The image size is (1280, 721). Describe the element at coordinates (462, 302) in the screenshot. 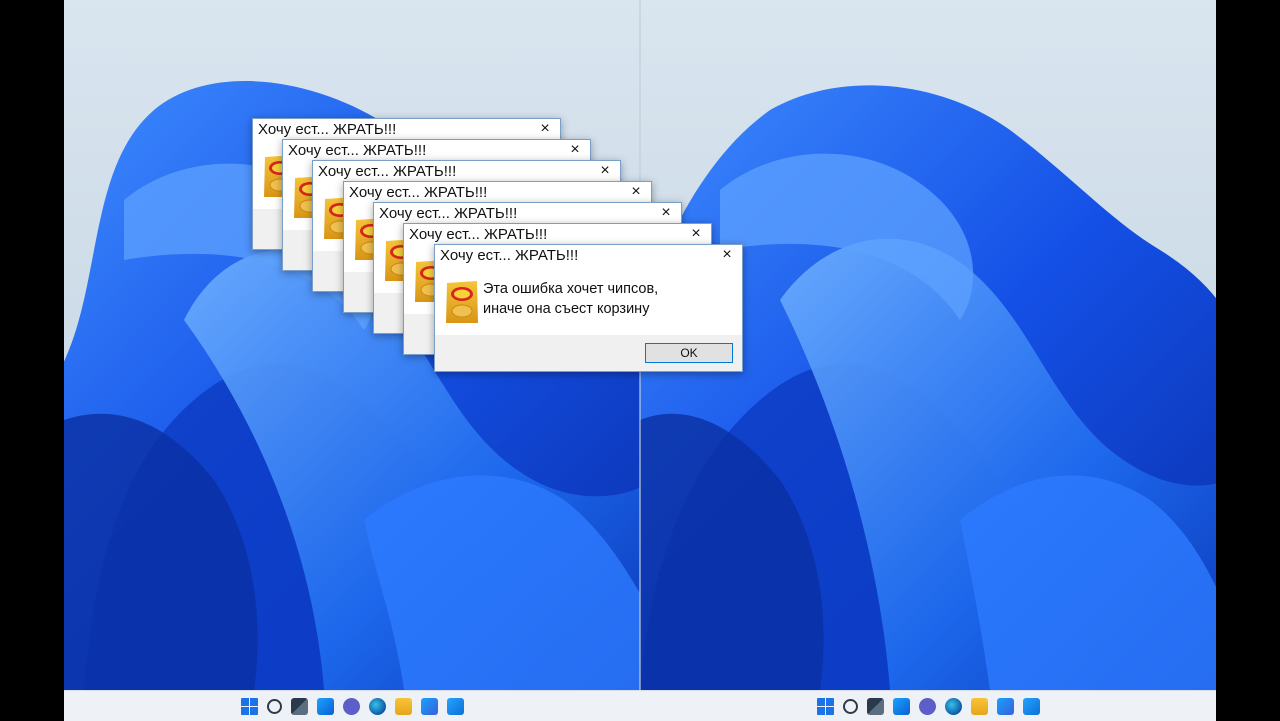

I see `lays-chips-icon` at that location.